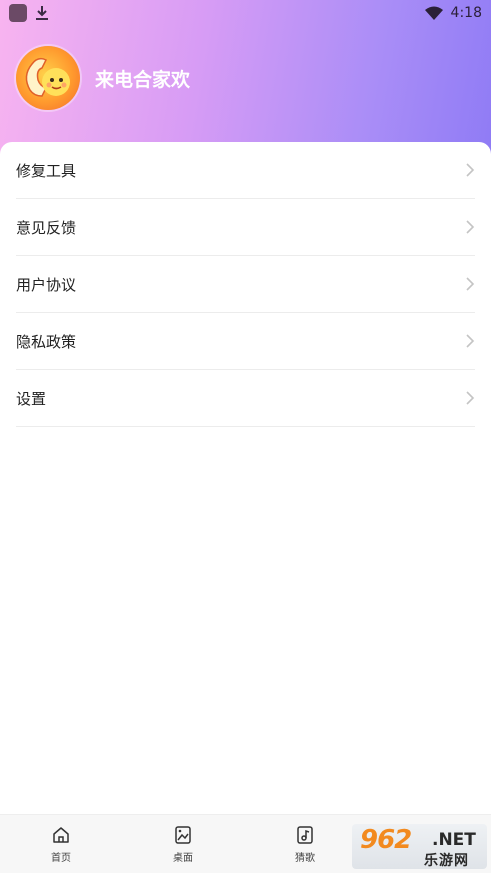  I want to click on wifi-icon, so click(433, 13).